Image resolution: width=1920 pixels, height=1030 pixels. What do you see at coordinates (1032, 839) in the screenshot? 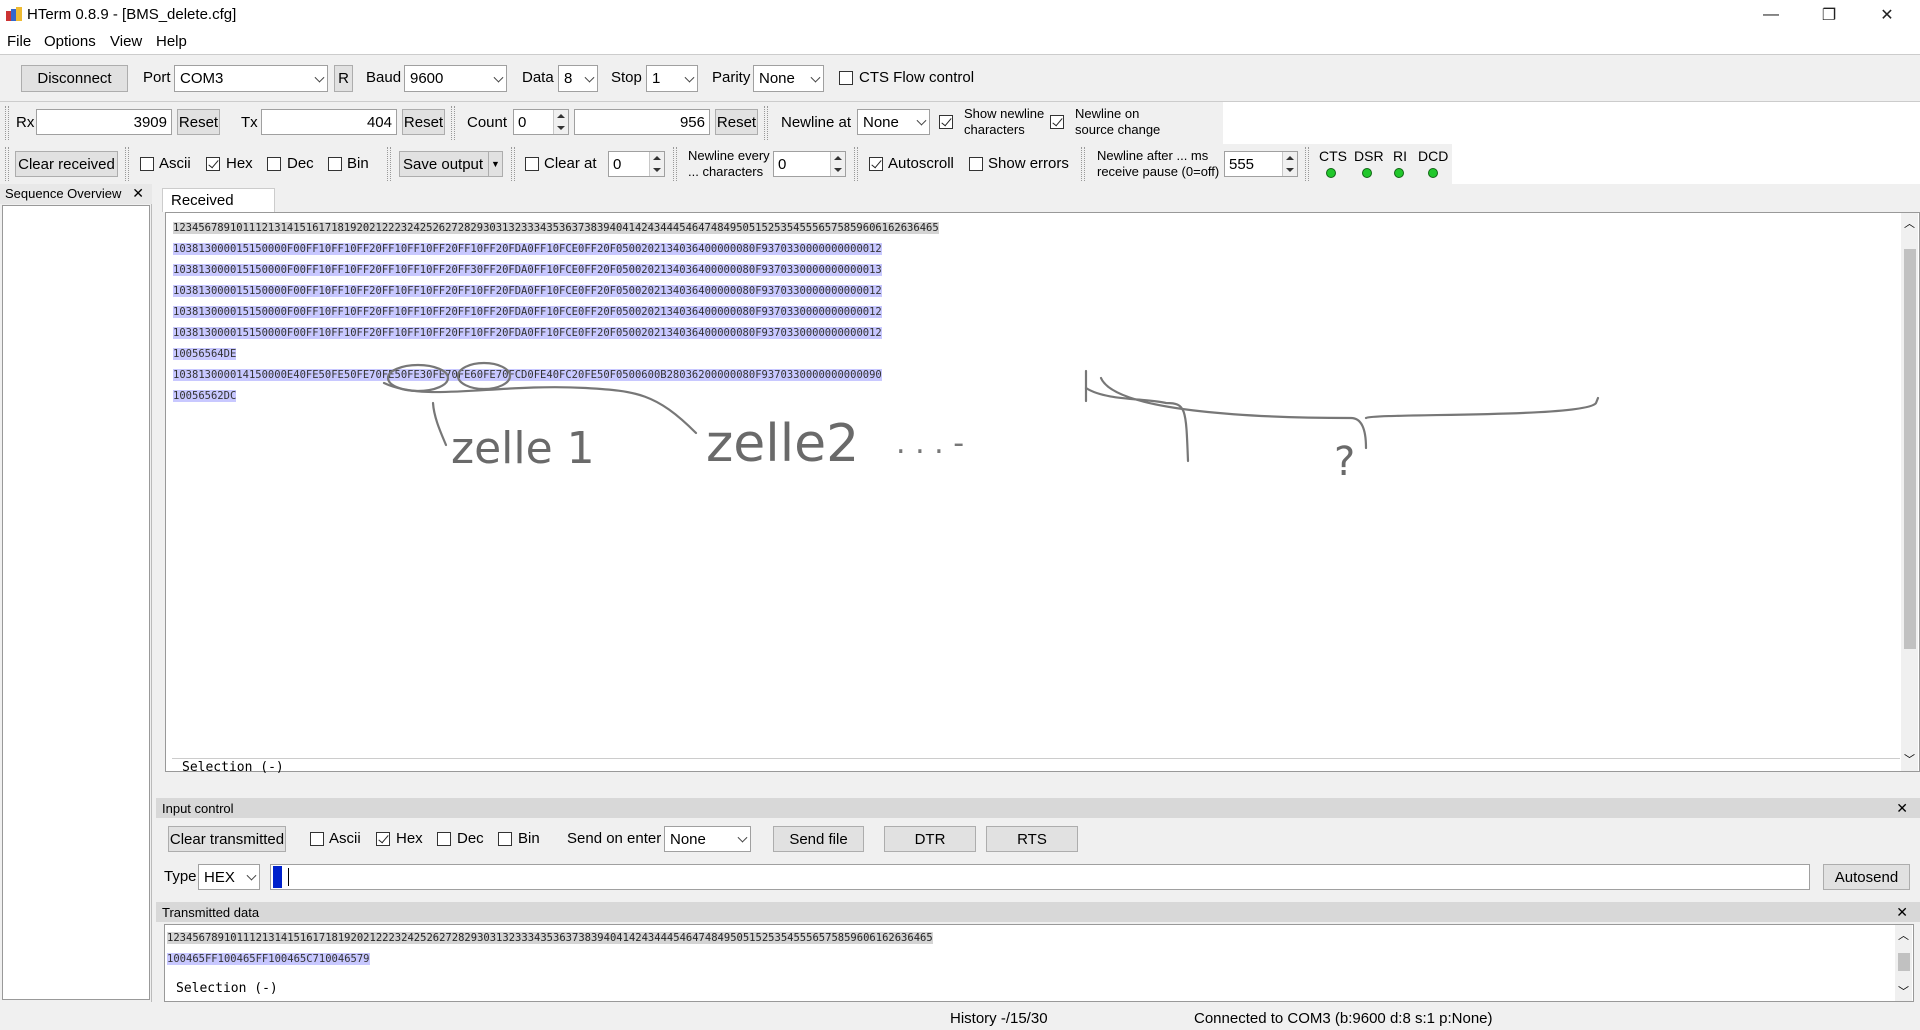
I see `rts-button: RTS` at bounding box center [1032, 839].